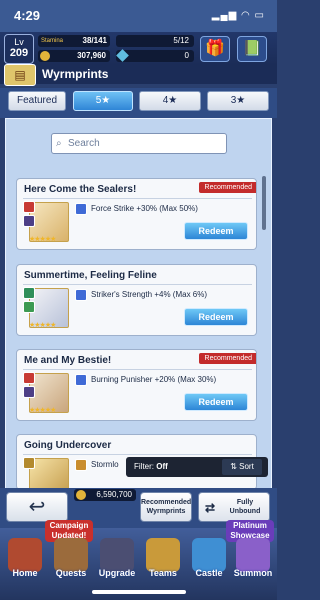 The width and height of the screenshot is (320, 600). Describe the element at coordinates (166, 511) in the screenshot. I see `recommended-label-2: Wyrmprints` at that location.